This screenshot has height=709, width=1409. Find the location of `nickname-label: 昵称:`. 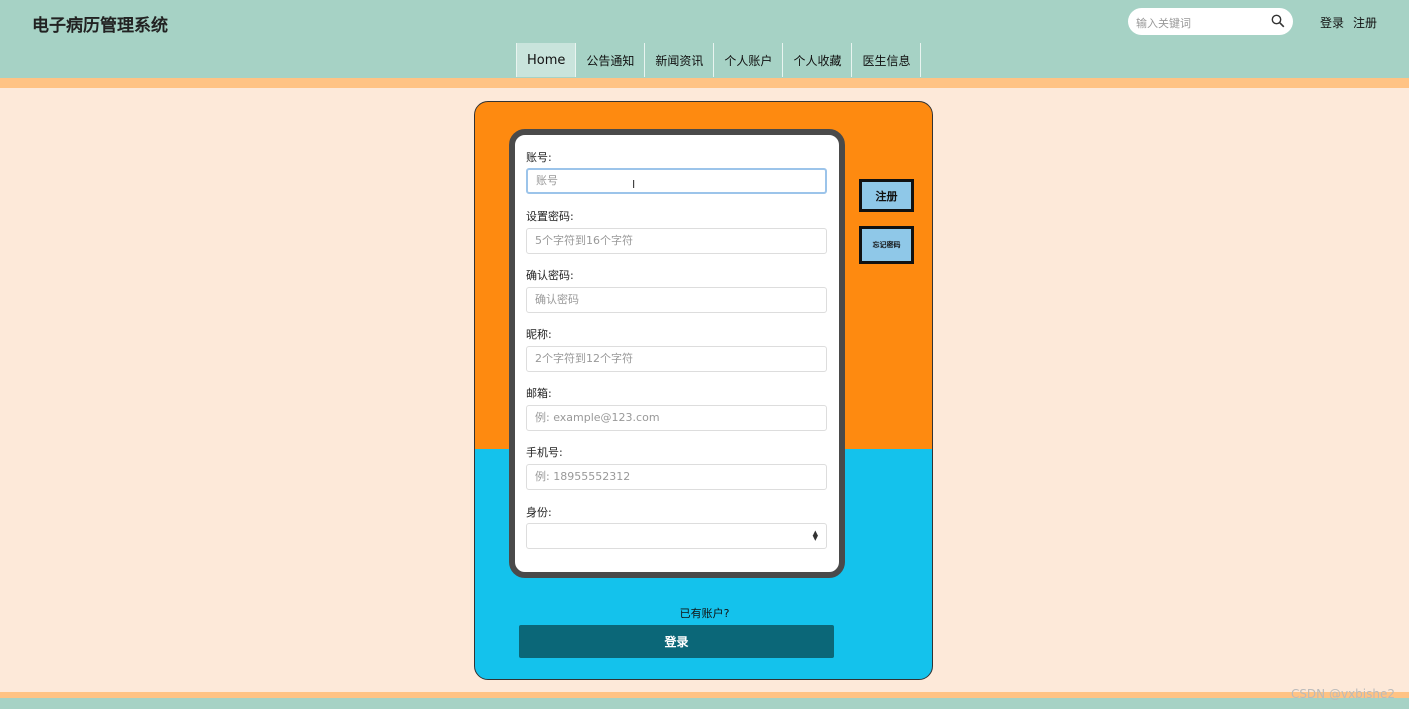

nickname-label: 昵称: is located at coordinates (539, 334).